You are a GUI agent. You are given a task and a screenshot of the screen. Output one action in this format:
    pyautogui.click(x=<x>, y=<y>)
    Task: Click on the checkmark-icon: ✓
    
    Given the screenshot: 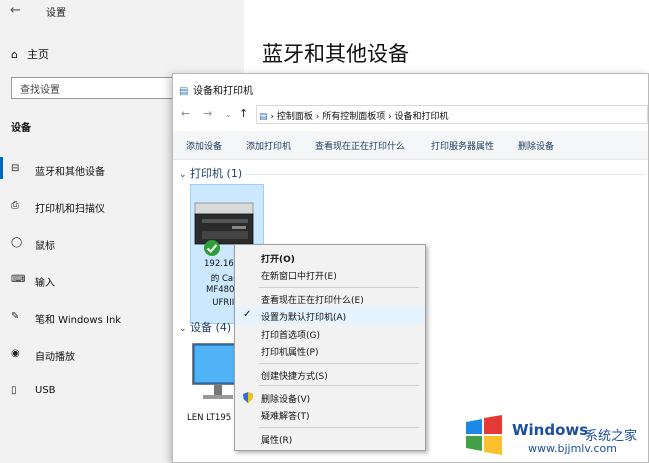 What is the action you would take?
    pyautogui.click(x=247, y=314)
    